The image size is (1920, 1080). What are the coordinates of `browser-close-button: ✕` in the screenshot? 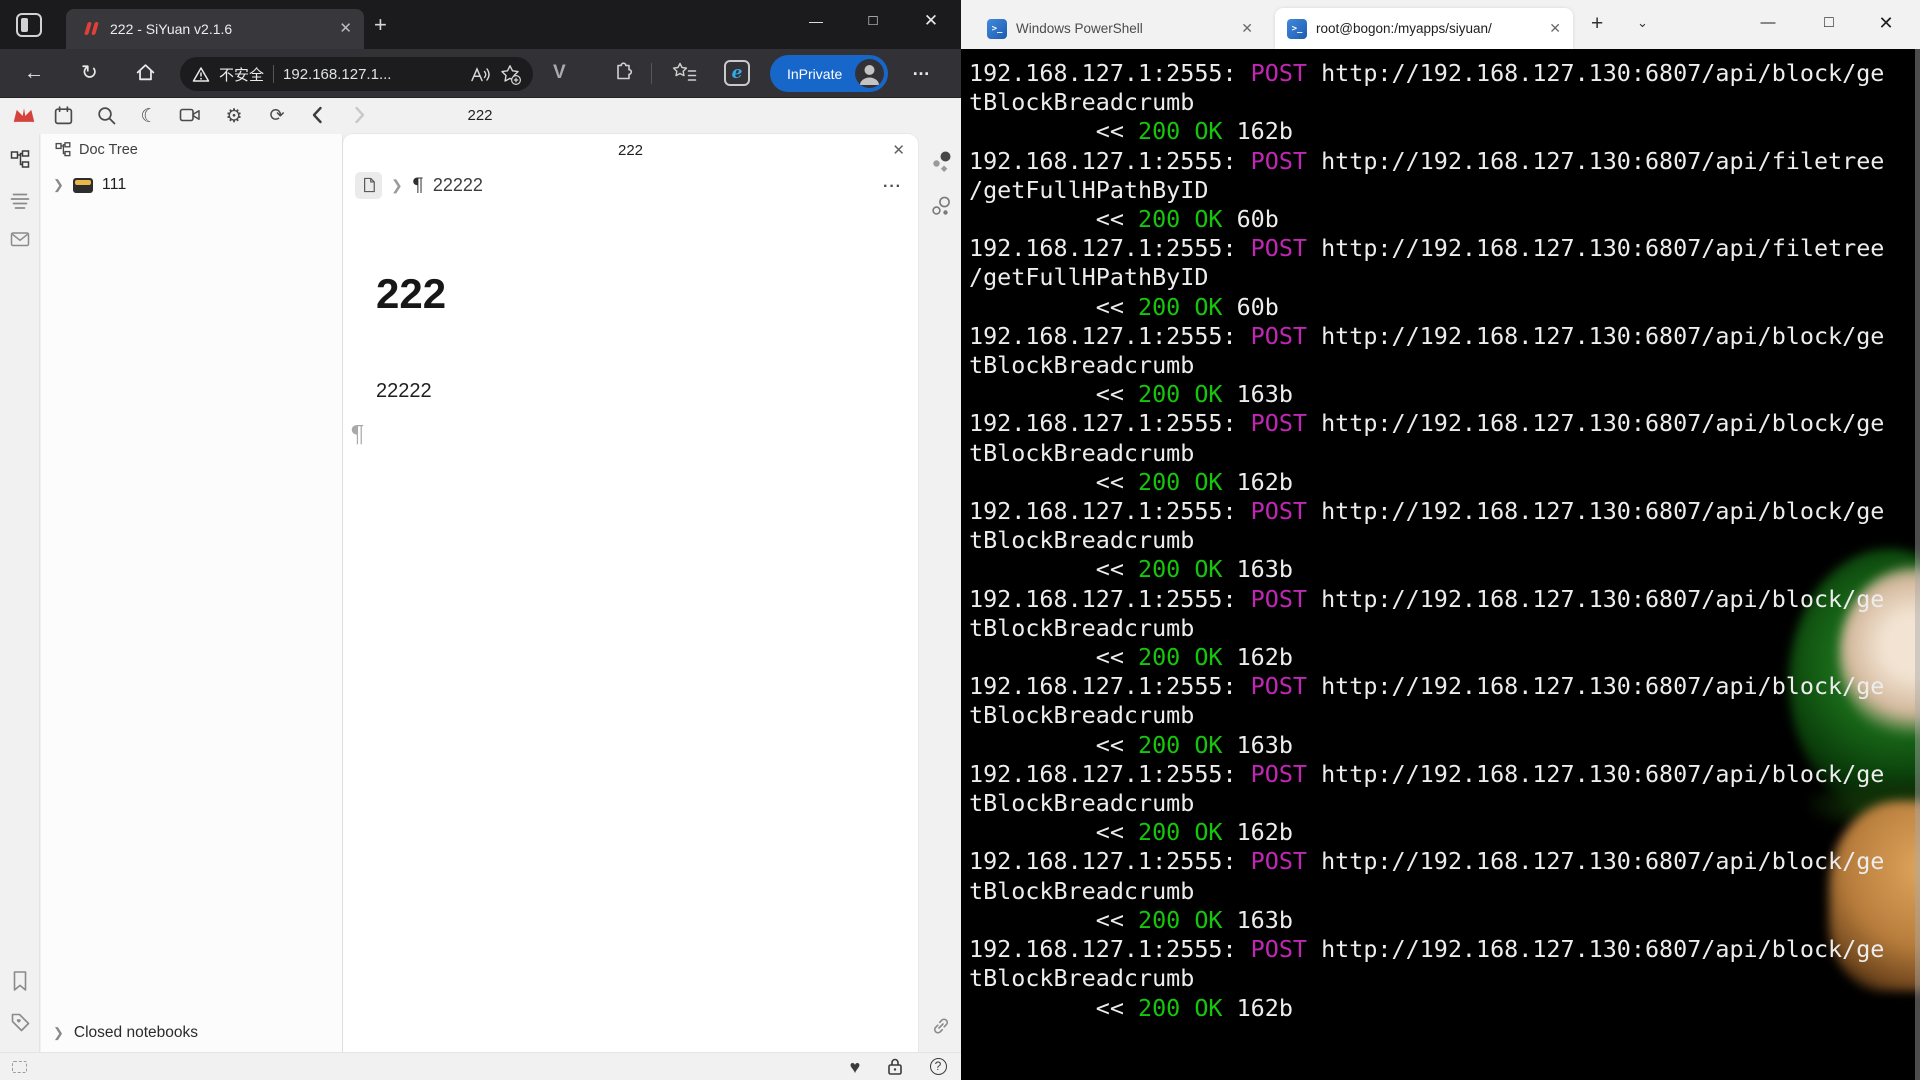 It's located at (931, 21).